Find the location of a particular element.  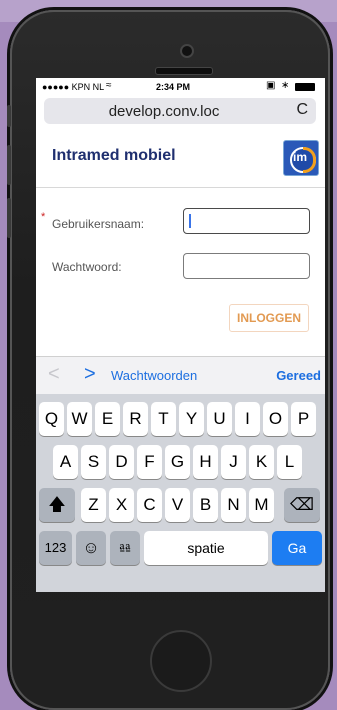

key: X is located at coordinates (121, 505).